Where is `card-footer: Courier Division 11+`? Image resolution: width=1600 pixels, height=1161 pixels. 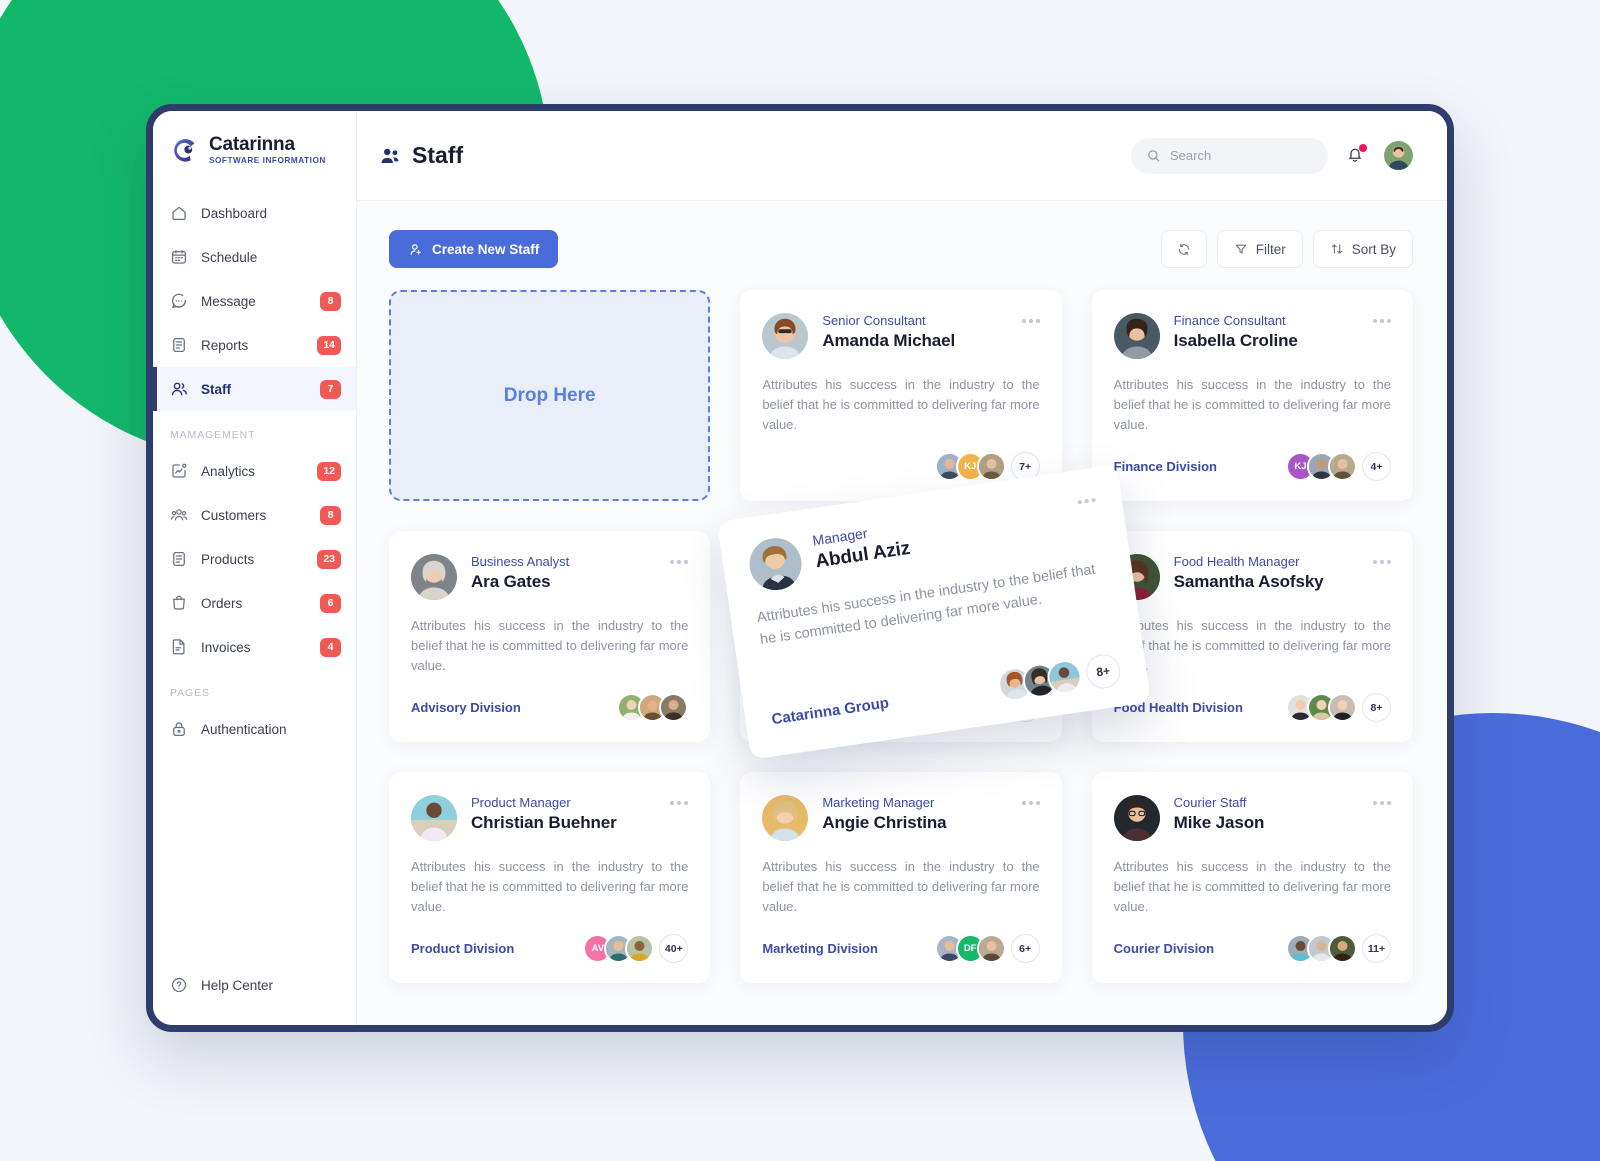 card-footer: Courier Division 11+ is located at coordinates (1252, 948).